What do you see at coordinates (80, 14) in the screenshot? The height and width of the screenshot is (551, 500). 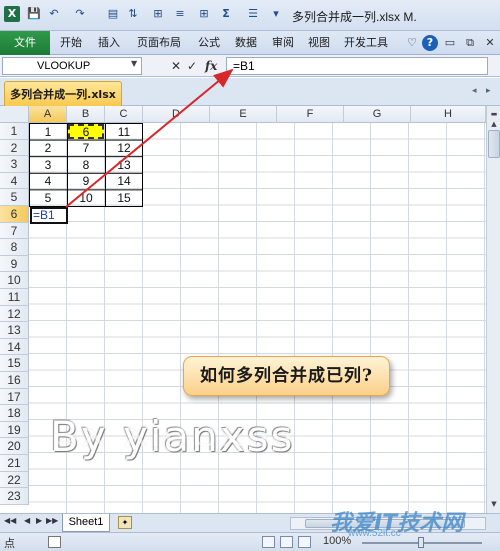 I see `redo-icon: ↷` at bounding box center [80, 14].